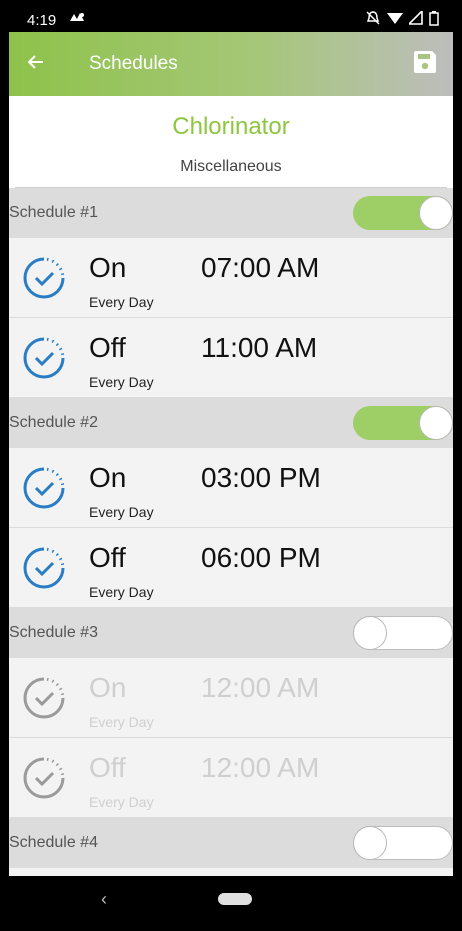 The width and height of the screenshot is (462, 931). What do you see at coordinates (395, 20) in the screenshot?
I see `wifi-icon` at bounding box center [395, 20].